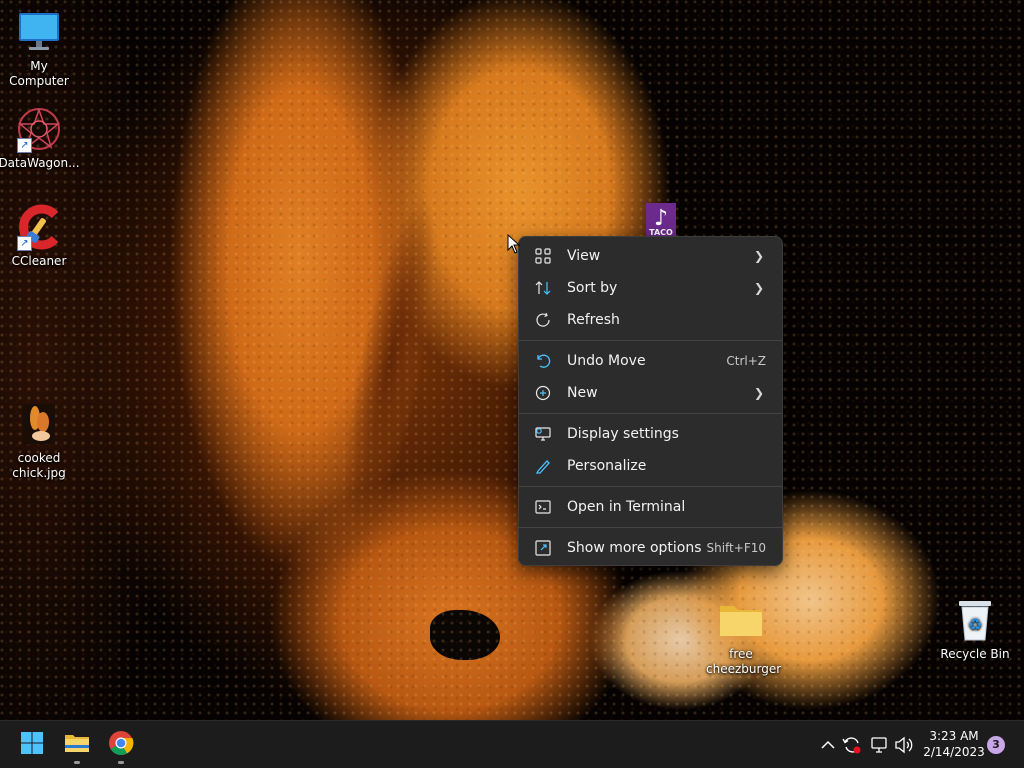 The height and width of the screenshot is (768, 1024). I want to click on taskbar: 3:23 AM 2/14/2023 3, so click(512, 744).